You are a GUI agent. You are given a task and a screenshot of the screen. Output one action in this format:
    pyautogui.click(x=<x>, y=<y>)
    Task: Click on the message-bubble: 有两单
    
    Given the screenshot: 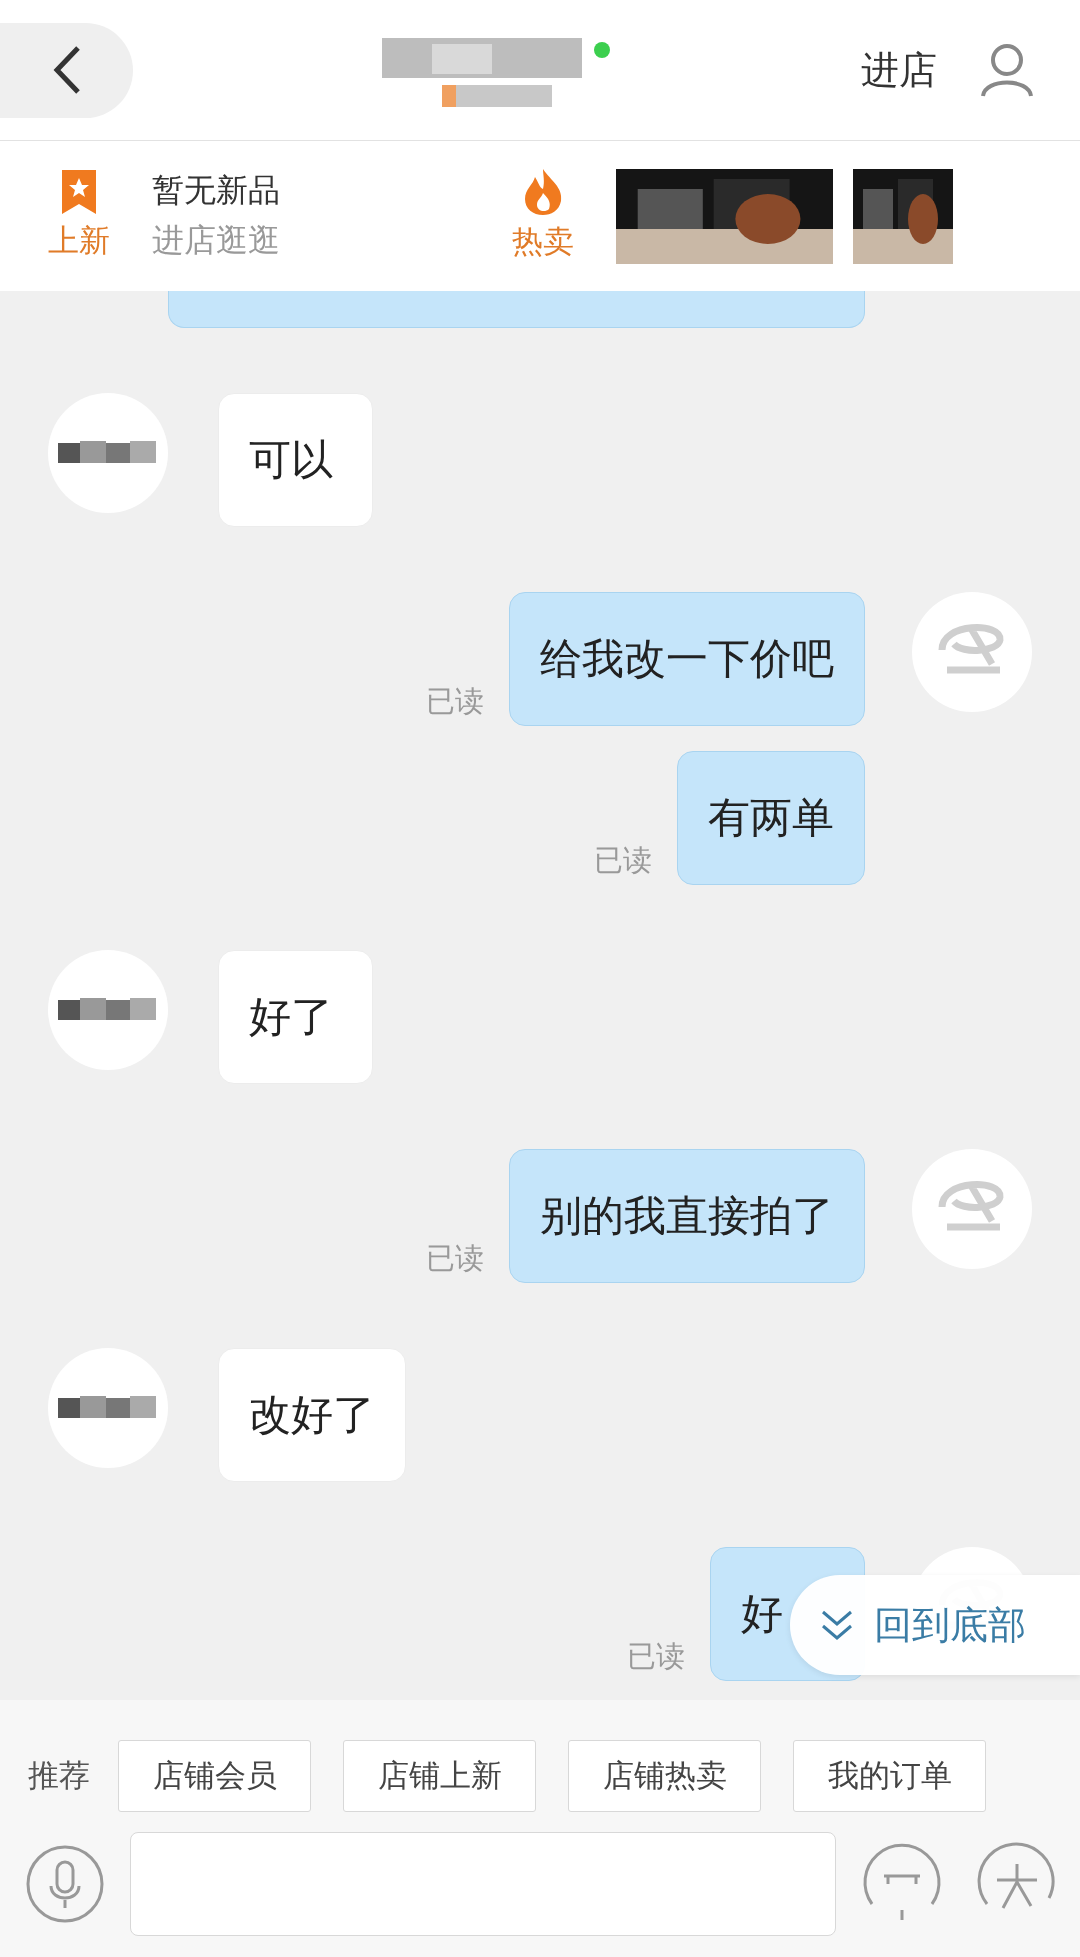 What is the action you would take?
    pyautogui.click(x=771, y=818)
    